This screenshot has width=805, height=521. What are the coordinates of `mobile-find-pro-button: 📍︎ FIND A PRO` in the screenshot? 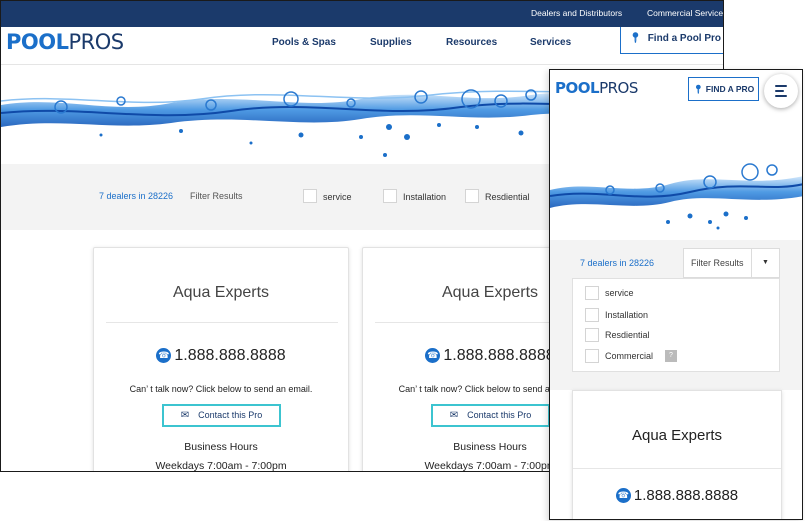 It's located at (723, 89).